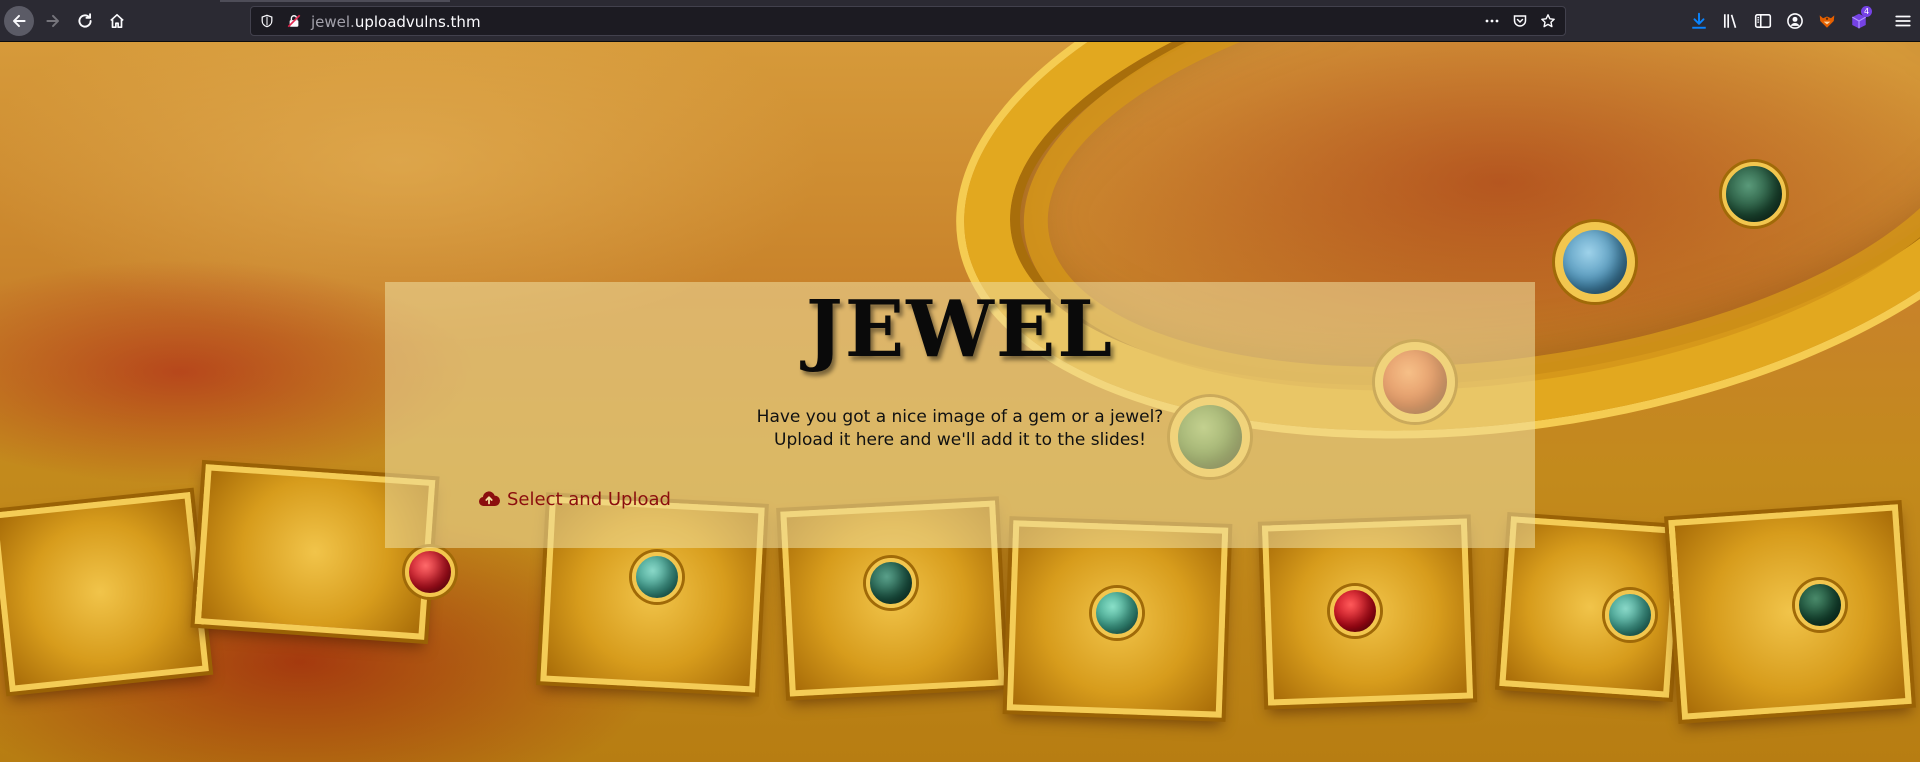  Describe the element at coordinates (489, 498) in the screenshot. I see `cloud-upload-icon` at that location.